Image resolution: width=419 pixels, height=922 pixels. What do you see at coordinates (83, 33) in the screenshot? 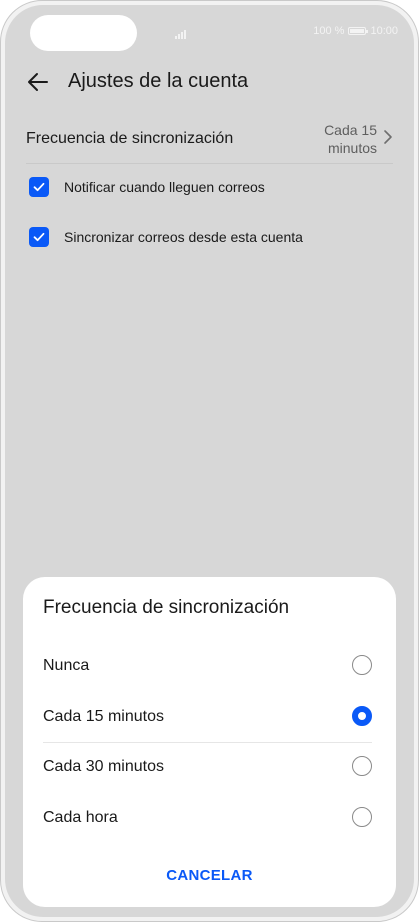
I see `camera-cutout` at bounding box center [83, 33].